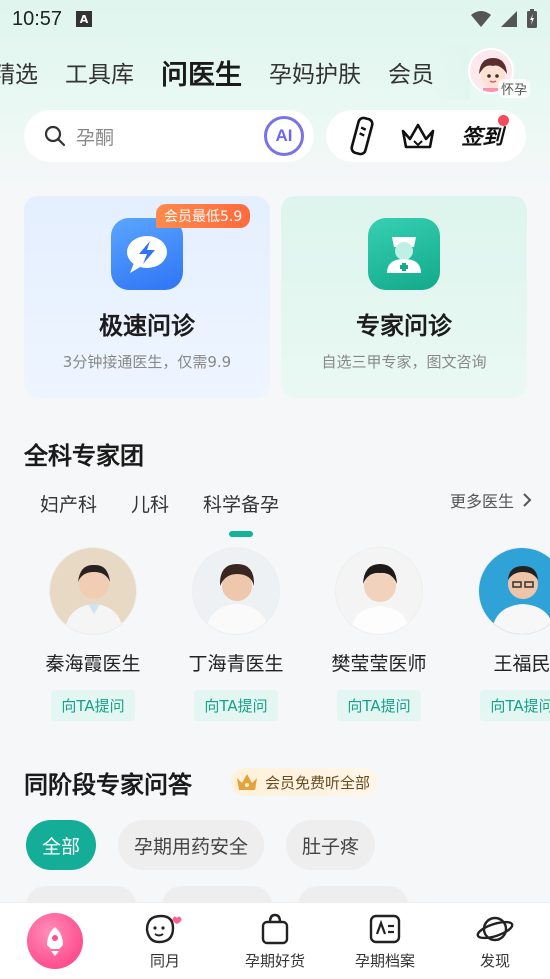 This screenshot has width=550, height=979. What do you see at coordinates (164, 960) in the screenshot?
I see `nav-label: 同月` at bounding box center [164, 960].